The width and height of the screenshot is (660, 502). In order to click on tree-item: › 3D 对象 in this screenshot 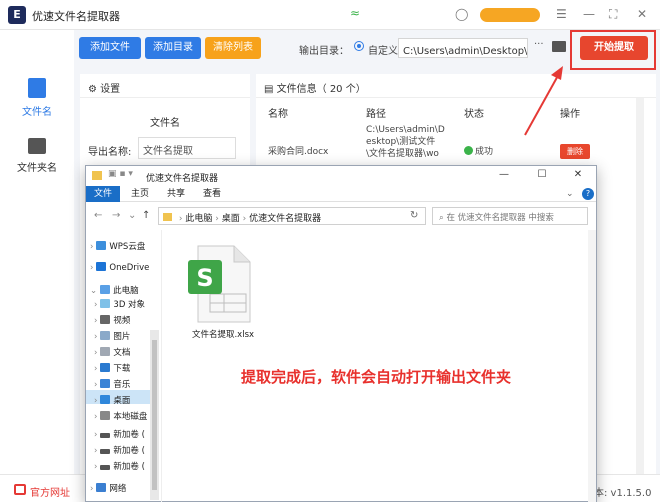, I will do `click(119, 304)`.